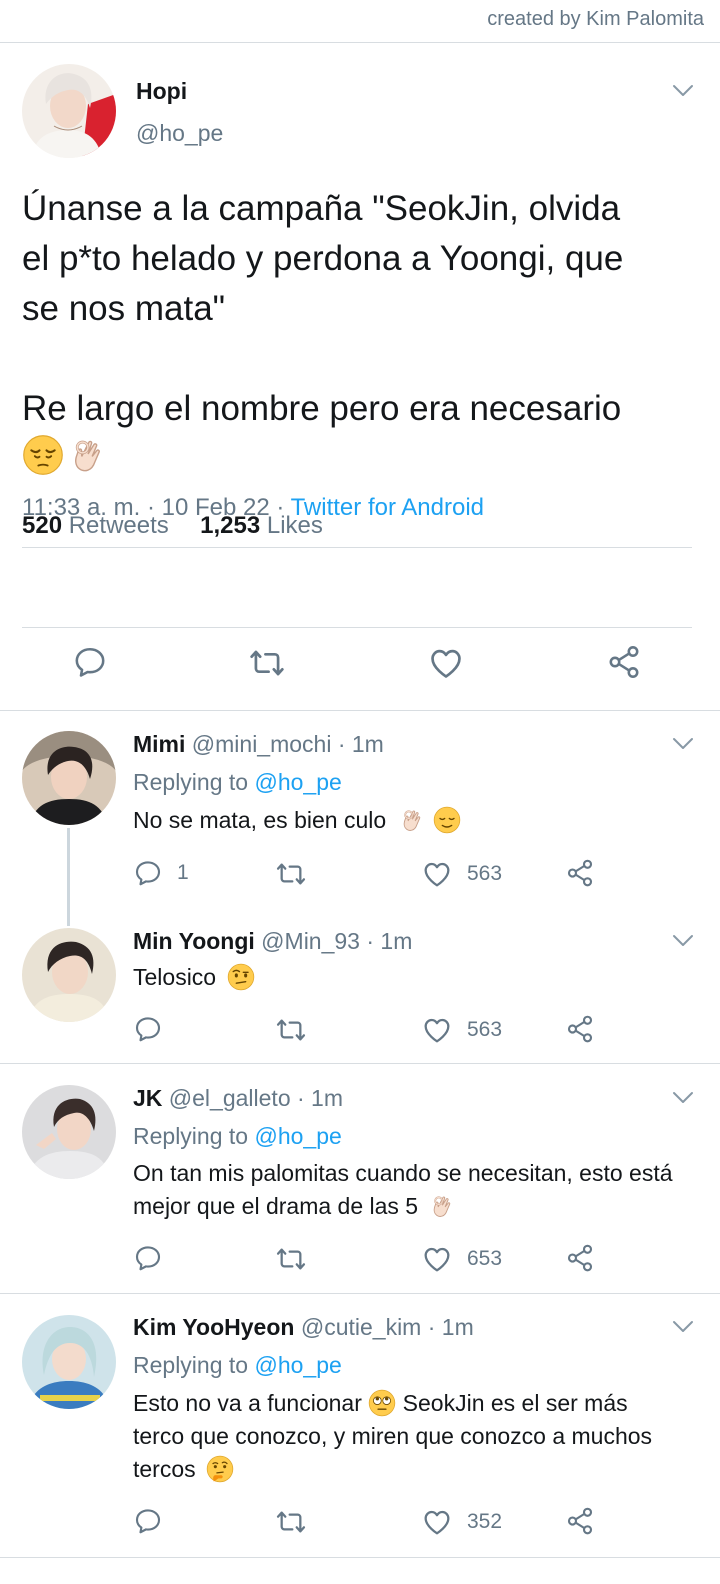 The width and height of the screenshot is (720, 1584). I want to click on tweet-emojis, so click(66, 455).